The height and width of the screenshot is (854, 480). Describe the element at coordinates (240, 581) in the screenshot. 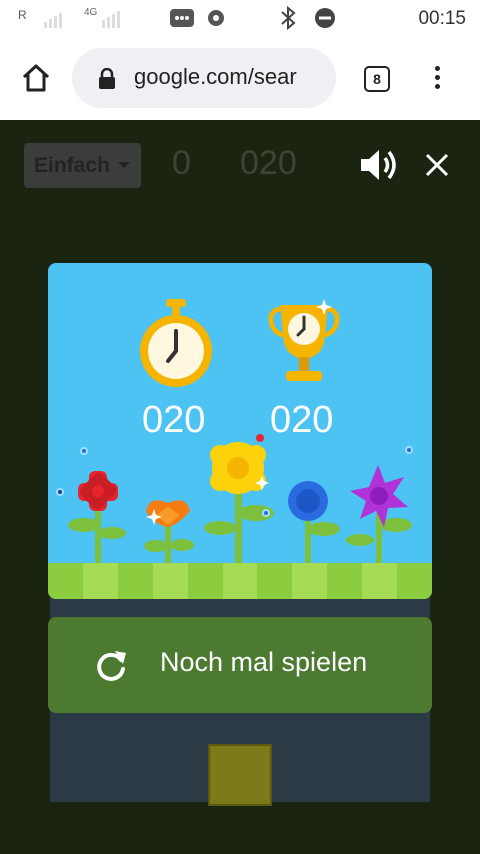

I see `grass-ground` at that location.